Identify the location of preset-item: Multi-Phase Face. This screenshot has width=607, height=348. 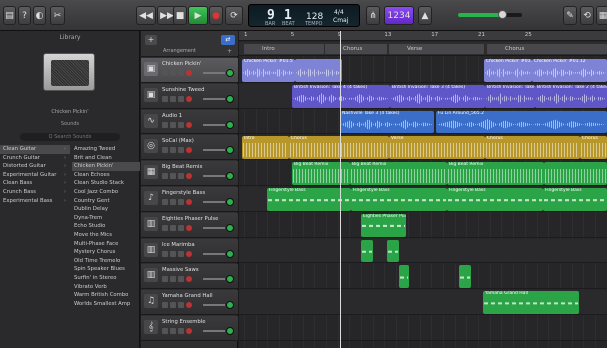
(106, 244).